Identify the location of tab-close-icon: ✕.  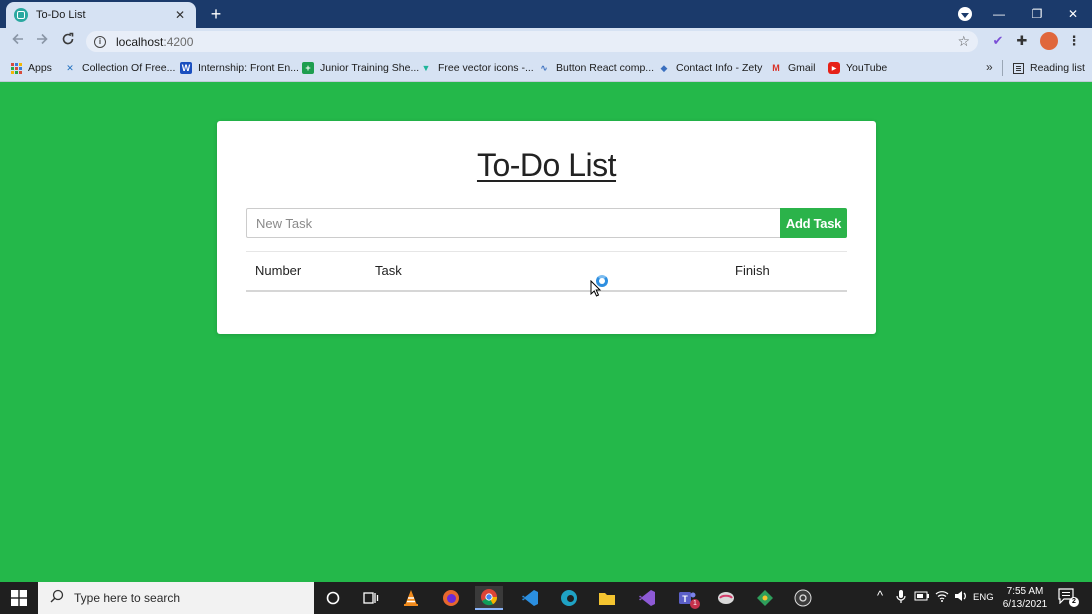
(180, 15).